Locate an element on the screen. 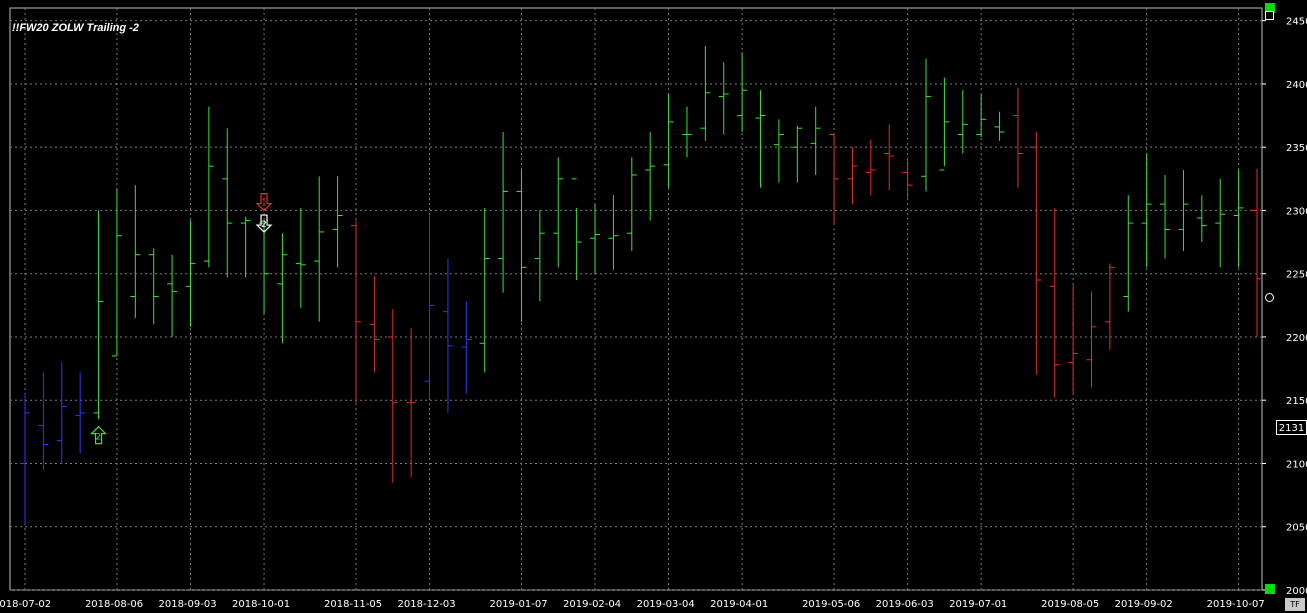 The width and height of the screenshot is (1307, 613). x-tick-label: 2019-01-07 is located at coordinates (518, 604).